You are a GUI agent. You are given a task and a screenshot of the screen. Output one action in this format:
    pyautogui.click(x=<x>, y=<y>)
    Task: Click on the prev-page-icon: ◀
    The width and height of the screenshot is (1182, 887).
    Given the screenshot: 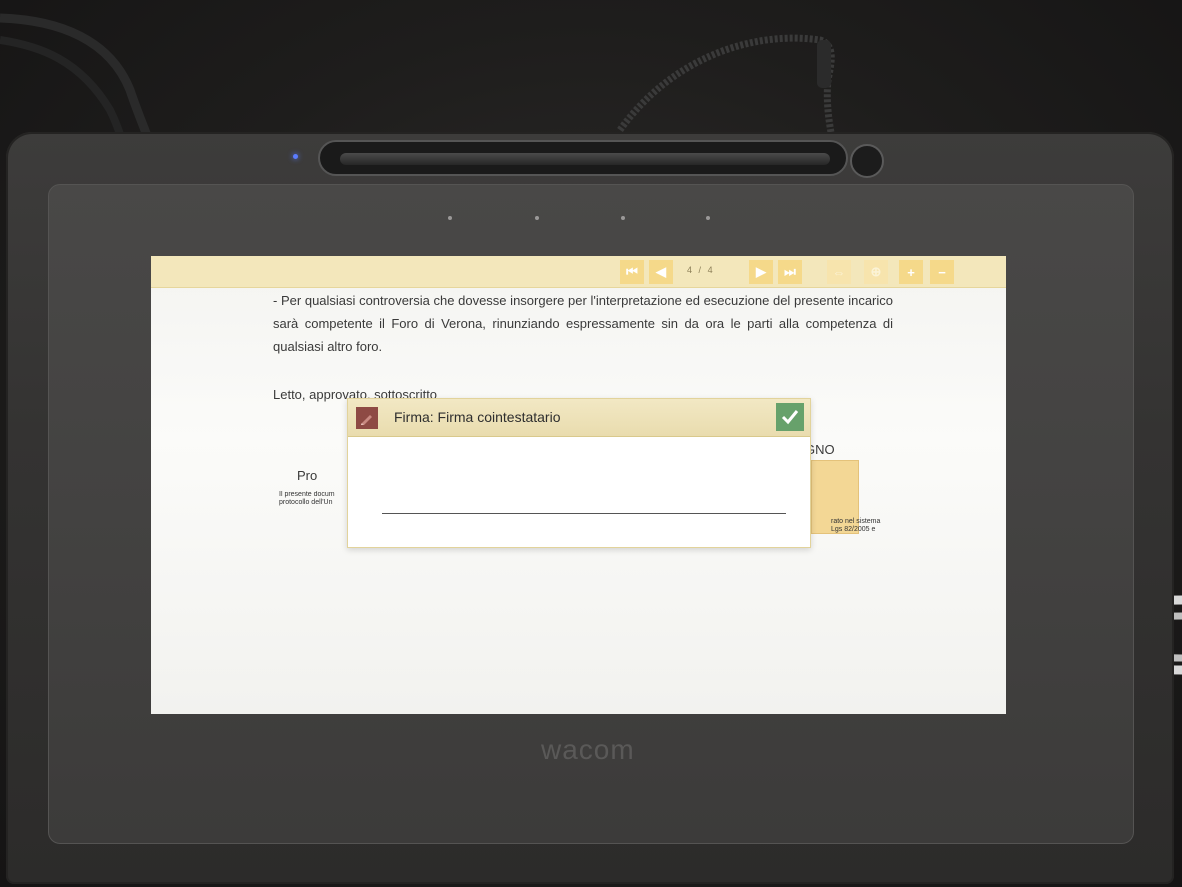 What is the action you would take?
    pyautogui.click(x=661, y=271)
    